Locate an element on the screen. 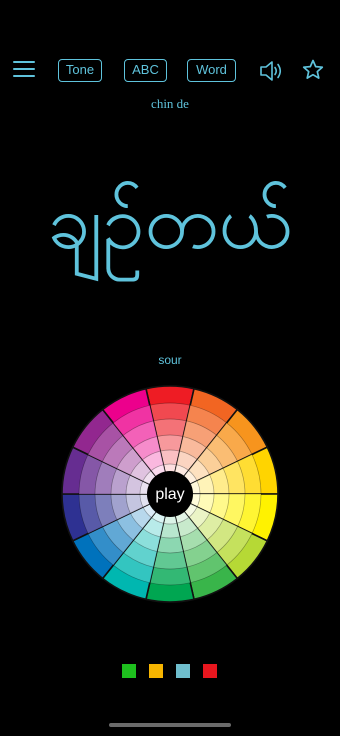 The height and width of the screenshot is (736, 340). play-label: play is located at coordinates (169, 494).